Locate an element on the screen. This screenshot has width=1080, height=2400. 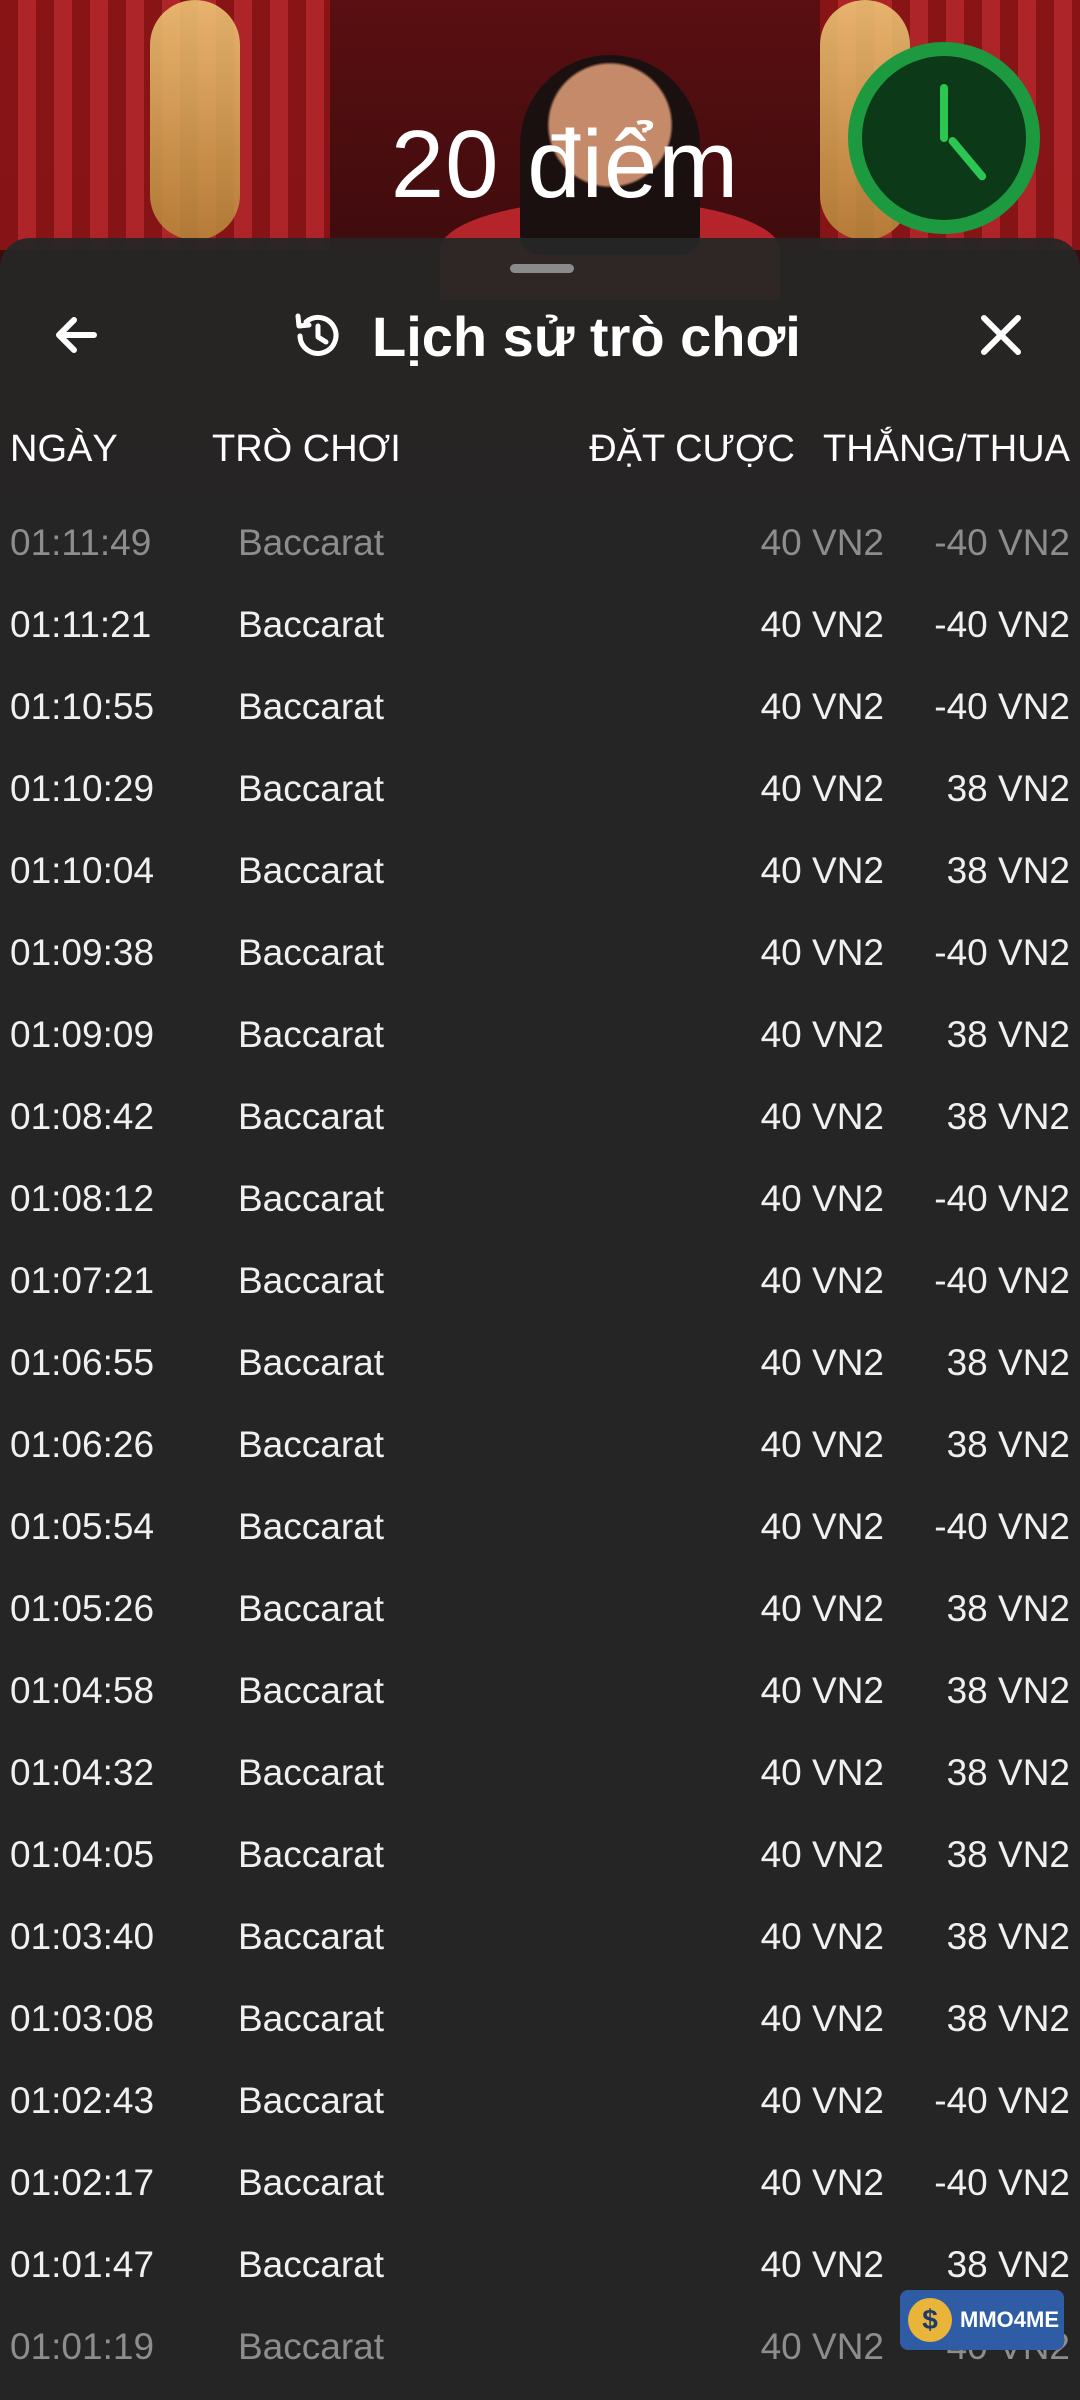
history-header: Lịch sử trò chơi is located at coordinates (540, 333).